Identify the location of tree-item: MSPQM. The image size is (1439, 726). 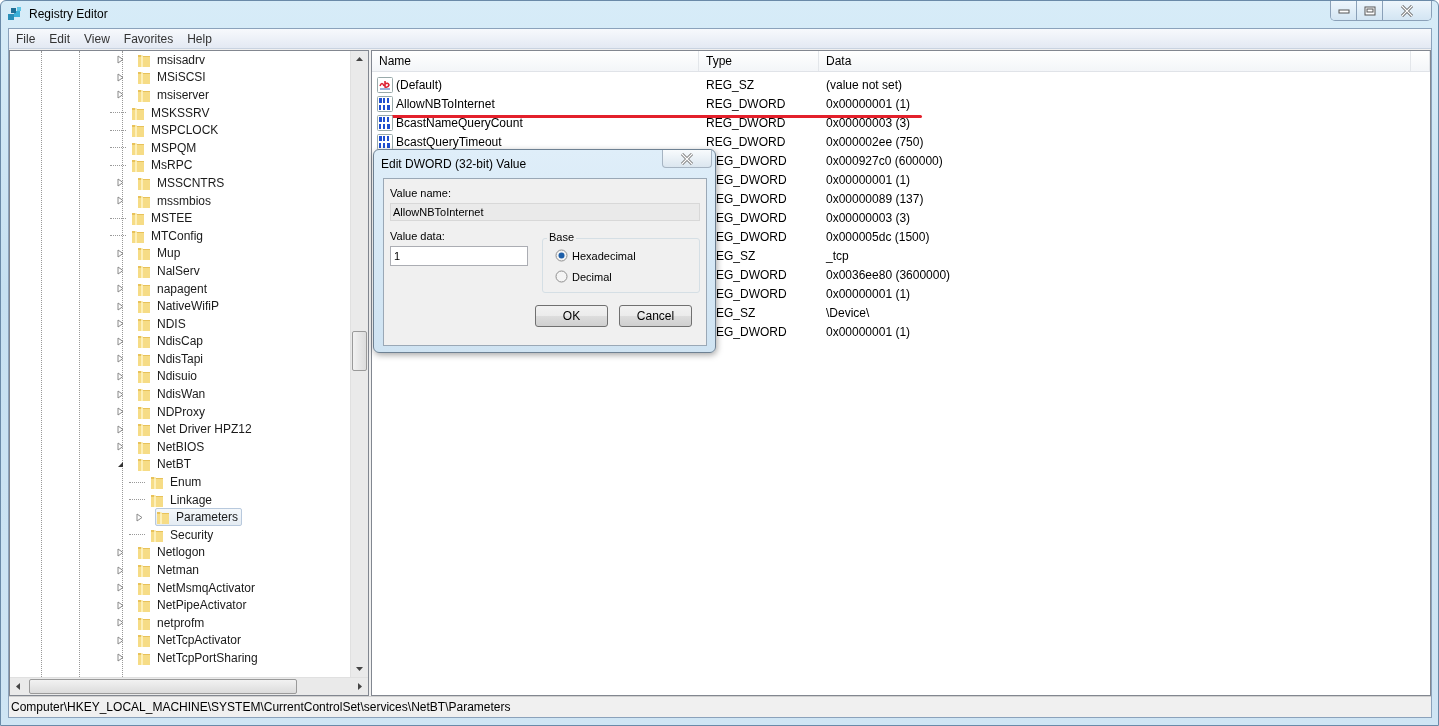
(165, 147).